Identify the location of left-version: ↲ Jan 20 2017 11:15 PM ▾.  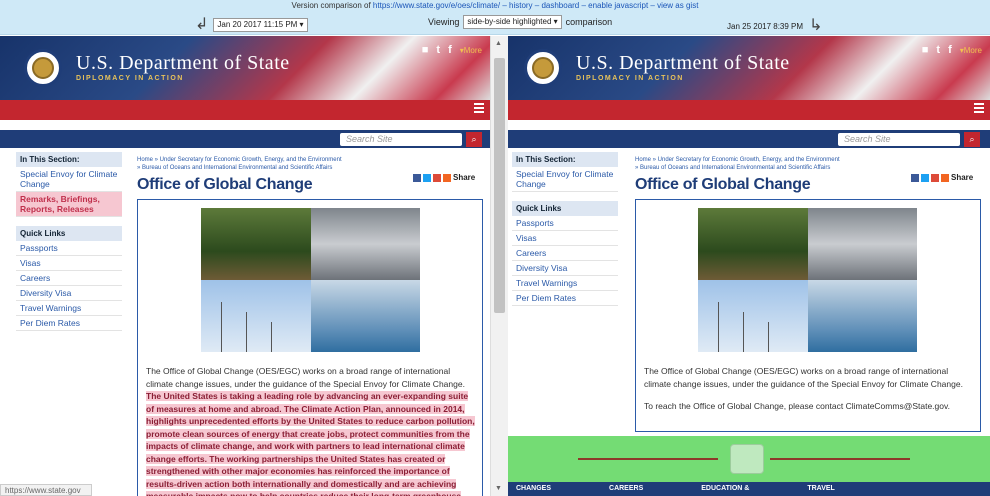
(251, 25).